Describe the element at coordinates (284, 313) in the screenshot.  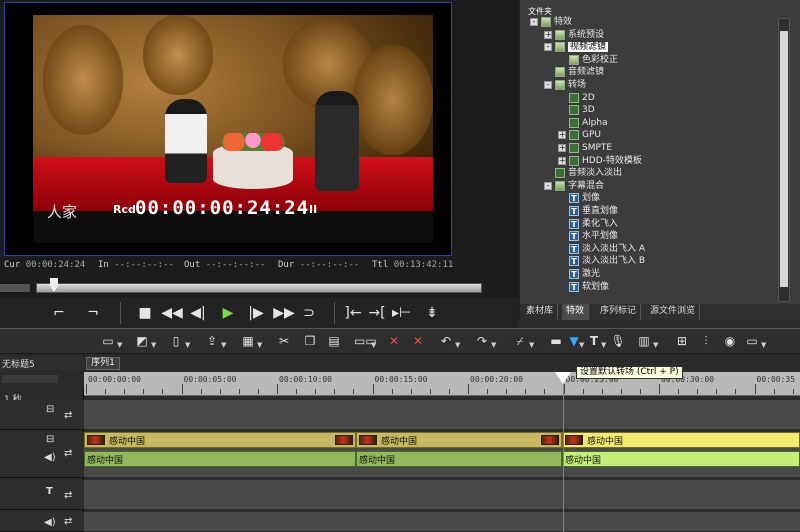
I see `fast-forward-icon: ▶▶` at that location.